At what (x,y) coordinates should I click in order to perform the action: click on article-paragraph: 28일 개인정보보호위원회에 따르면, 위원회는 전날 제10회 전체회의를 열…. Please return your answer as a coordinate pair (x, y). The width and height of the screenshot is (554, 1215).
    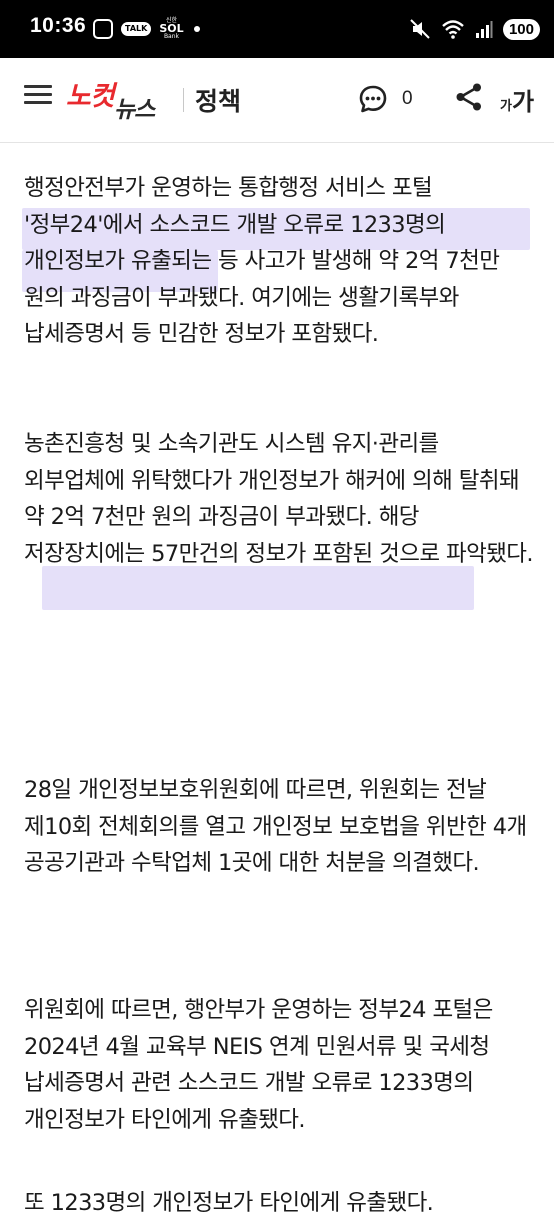
    Looking at the image, I should click on (275, 826).